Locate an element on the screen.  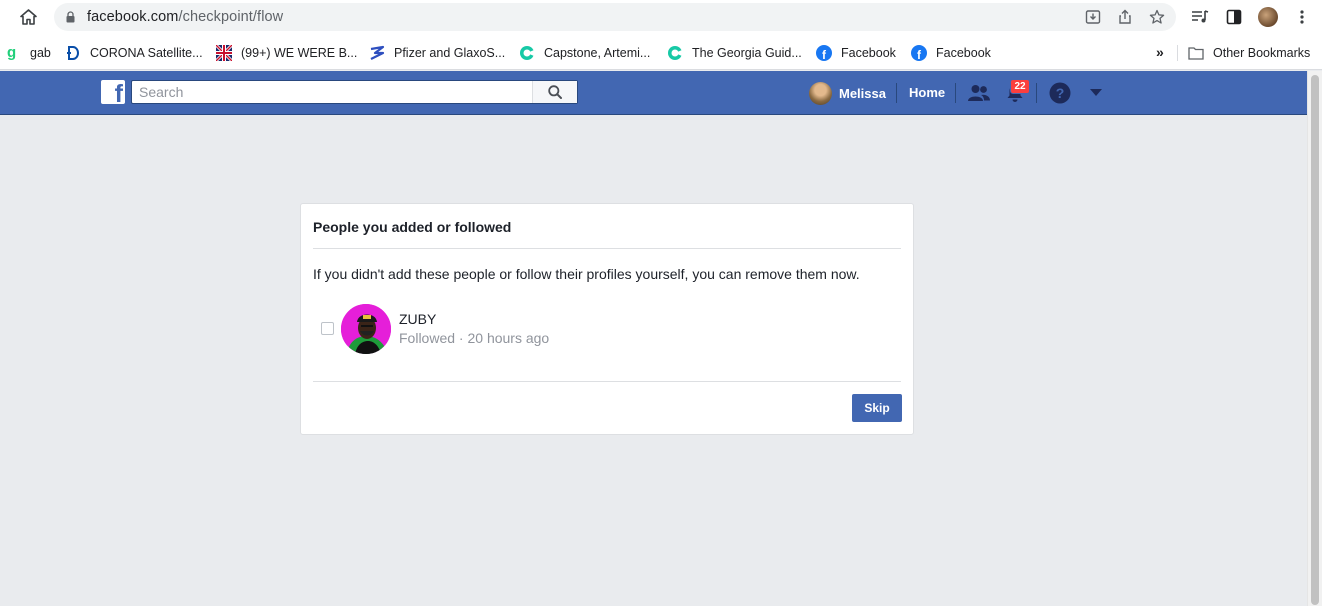
friend-requests-icon is located at coordinates (979, 93).